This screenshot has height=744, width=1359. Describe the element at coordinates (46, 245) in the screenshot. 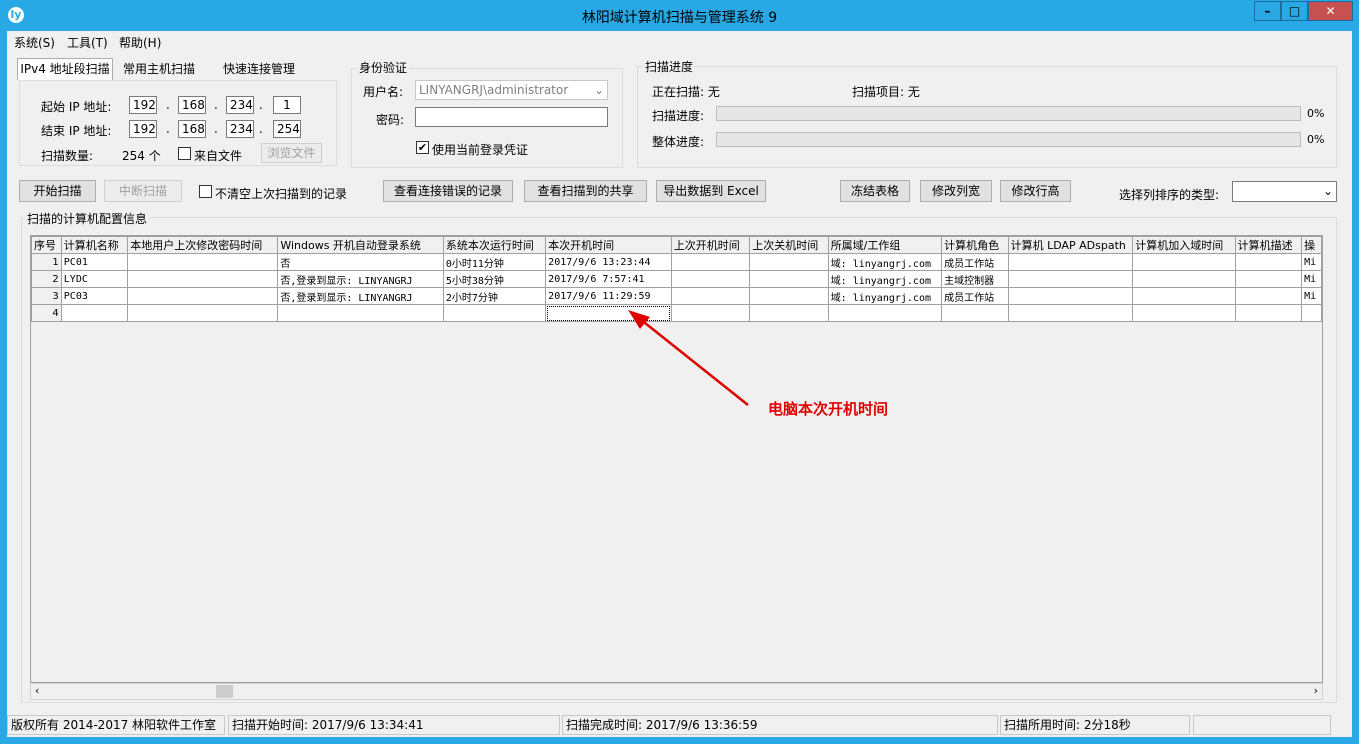

I see `column-header: 序号` at that location.